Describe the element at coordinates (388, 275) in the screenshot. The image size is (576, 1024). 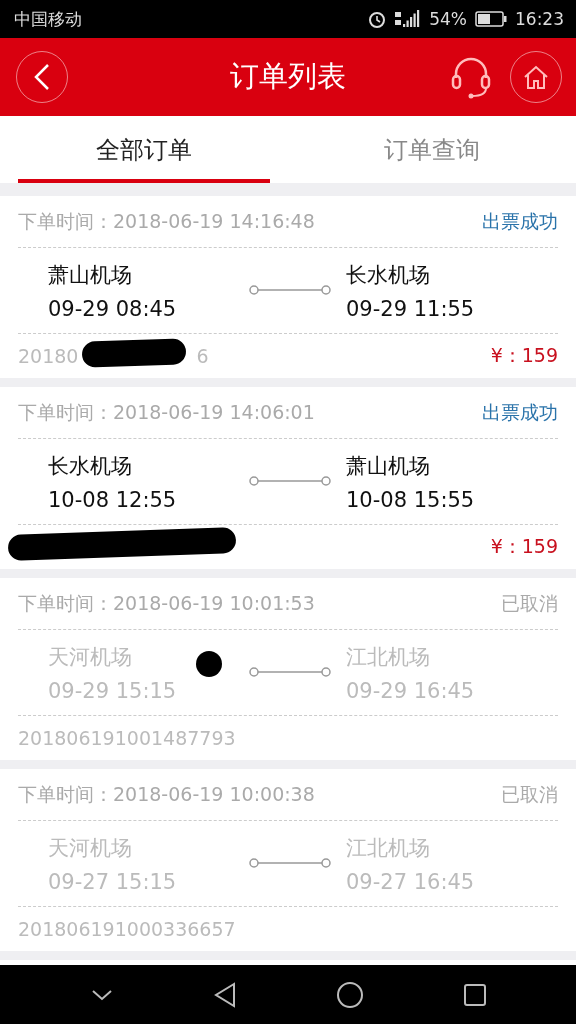
I see `arrival-airport: 长水机场` at that location.